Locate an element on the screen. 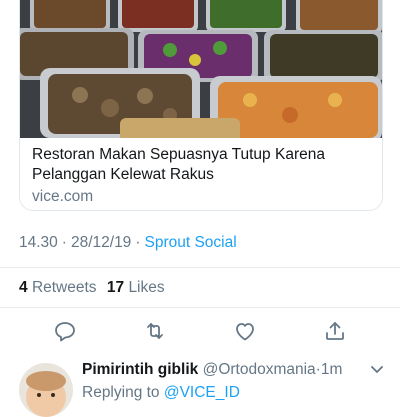 This screenshot has width=400, height=417. tweet-meta: 14.30 · 28/12/19 · Sprout Social is located at coordinates (128, 243).